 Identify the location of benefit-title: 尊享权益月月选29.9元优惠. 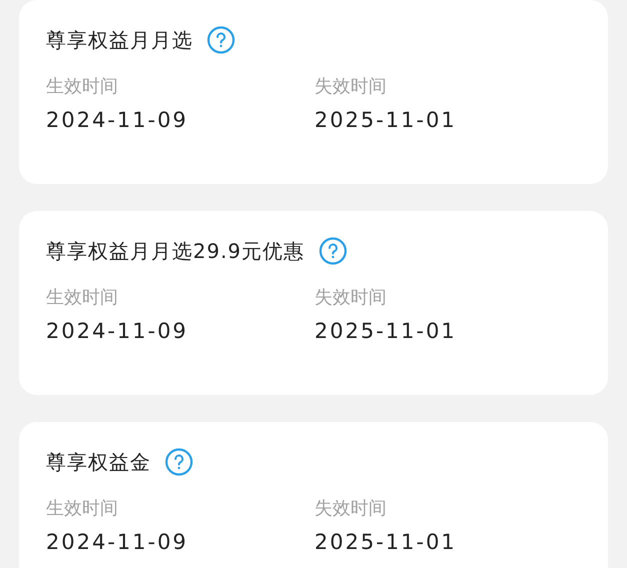
(175, 251).